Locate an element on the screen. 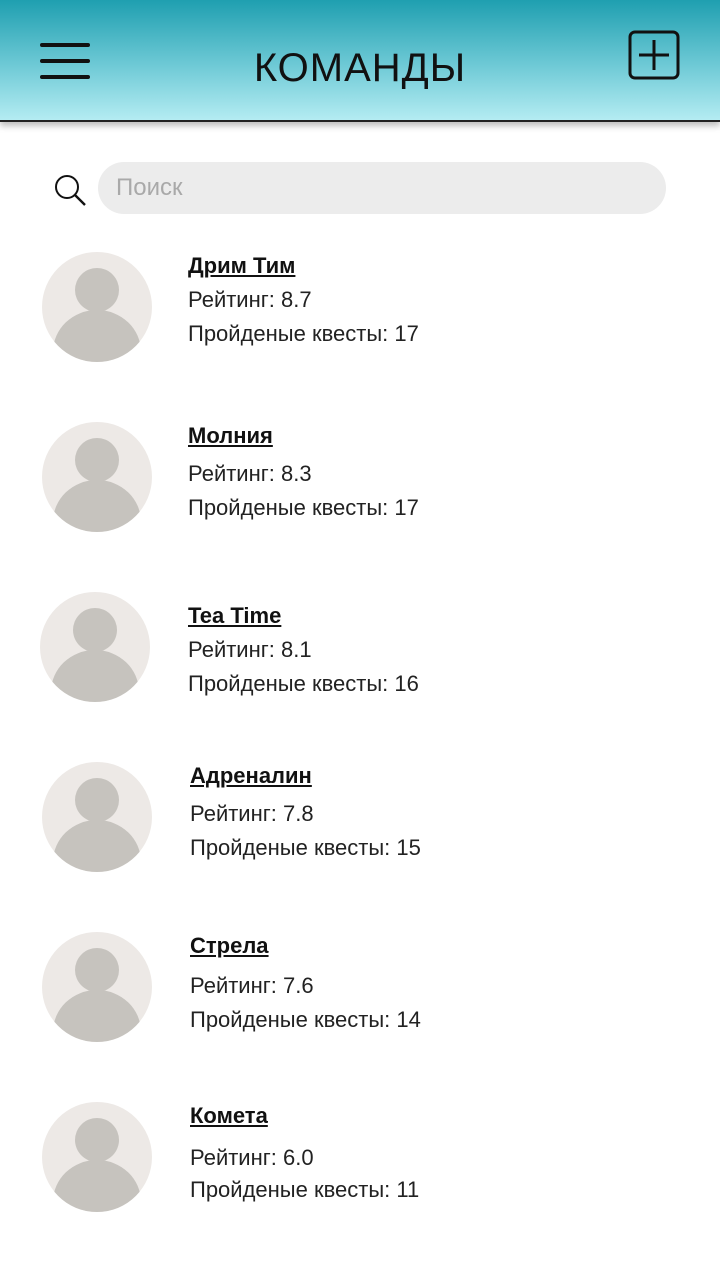 This screenshot has width=720, height=1280. team-quests-count: Пройденые квесты: 14 is located at coordinates (305, 1019).